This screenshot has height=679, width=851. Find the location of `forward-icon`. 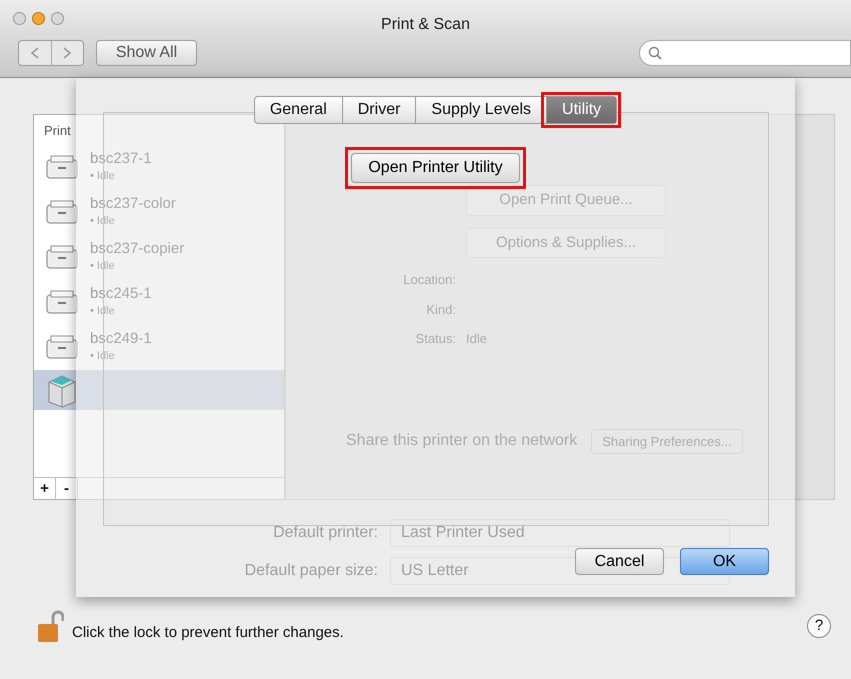

forward-icon is located at coordinates (67, 53).